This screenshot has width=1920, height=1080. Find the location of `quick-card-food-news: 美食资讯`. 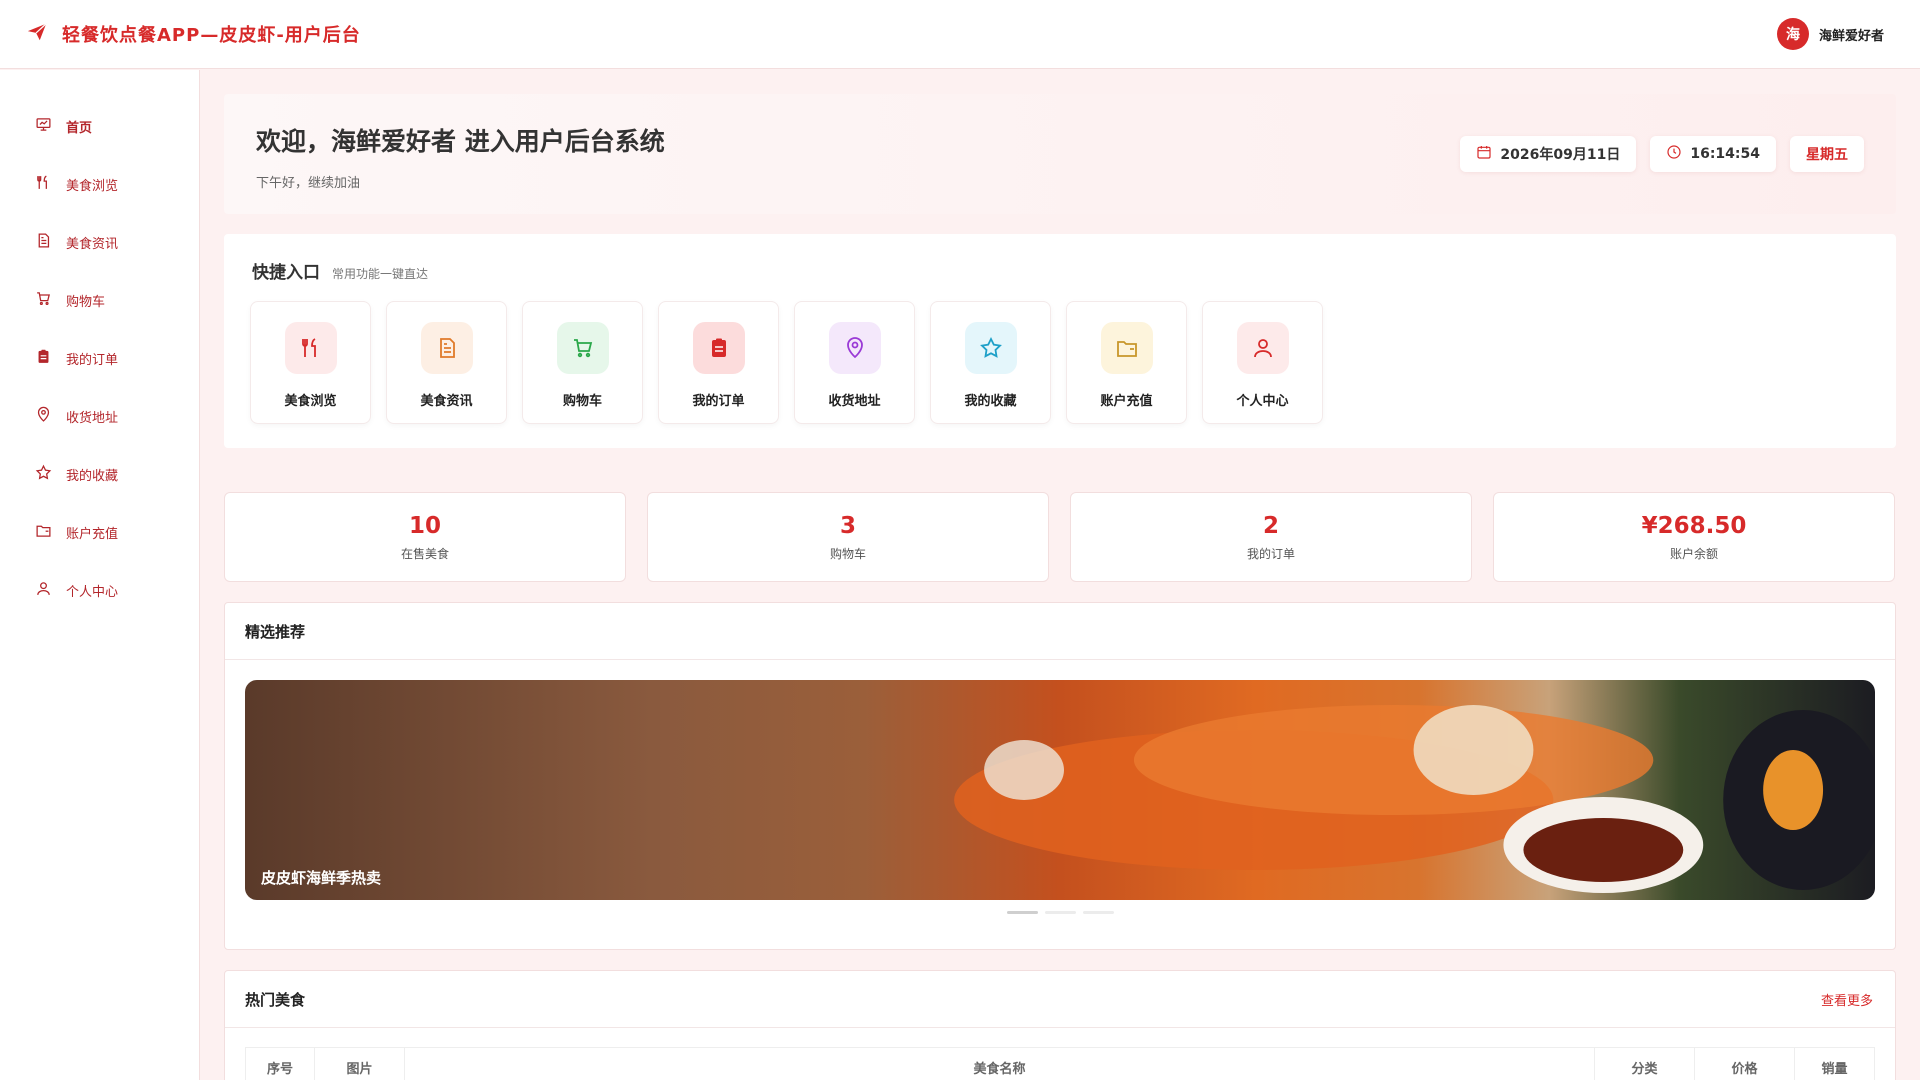

quick-card-food-news: 美食资讯 is located at coordinates (446, 362).